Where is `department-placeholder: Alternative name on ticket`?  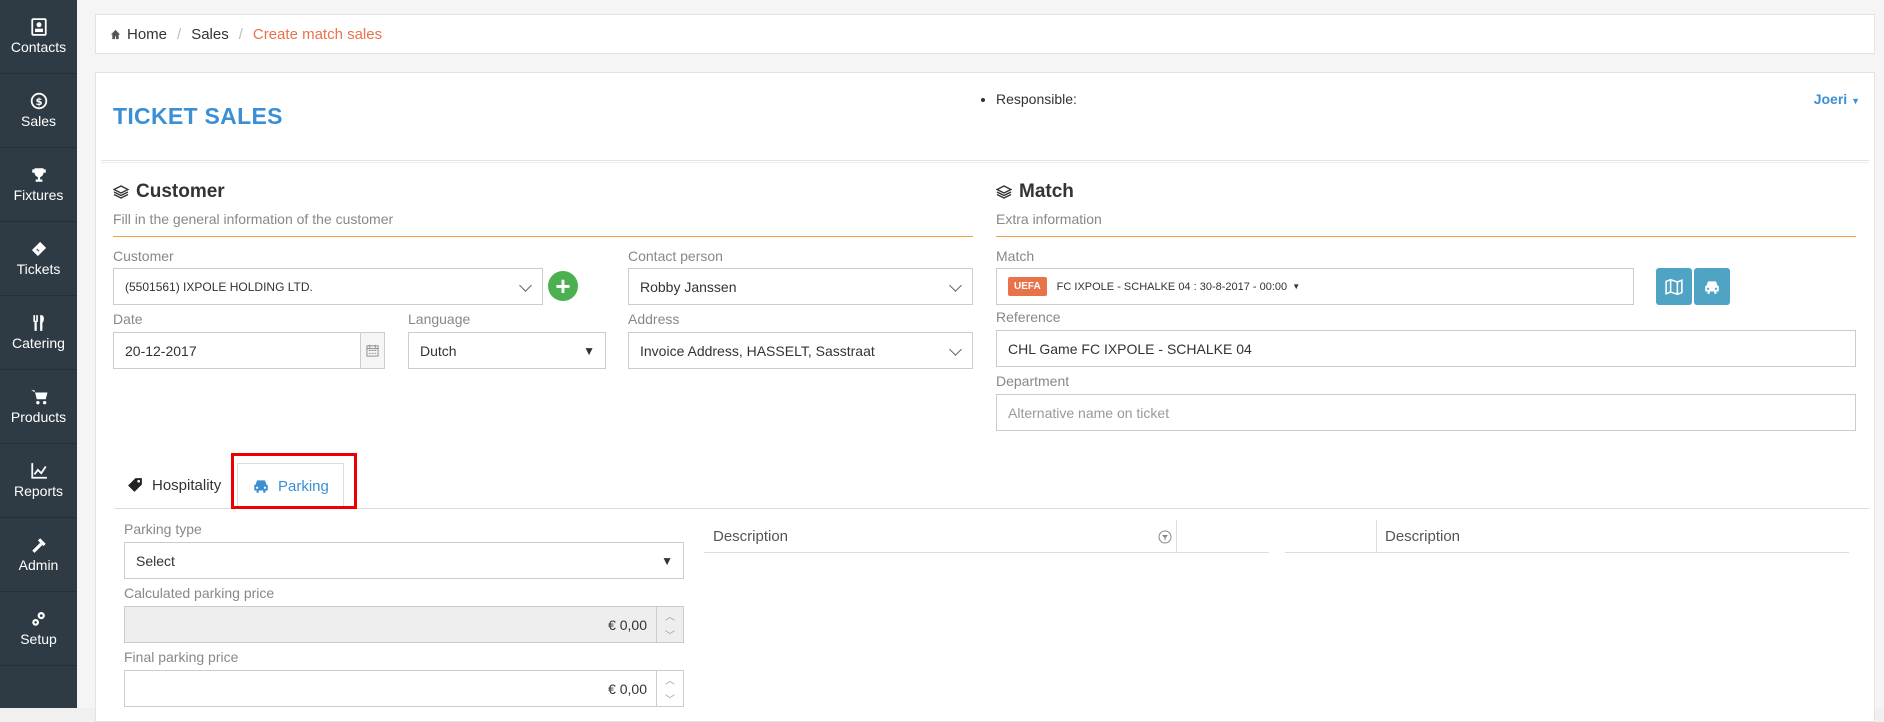 department-placeholder: Alternative name on ticket is located at coordinates (1089, 412).